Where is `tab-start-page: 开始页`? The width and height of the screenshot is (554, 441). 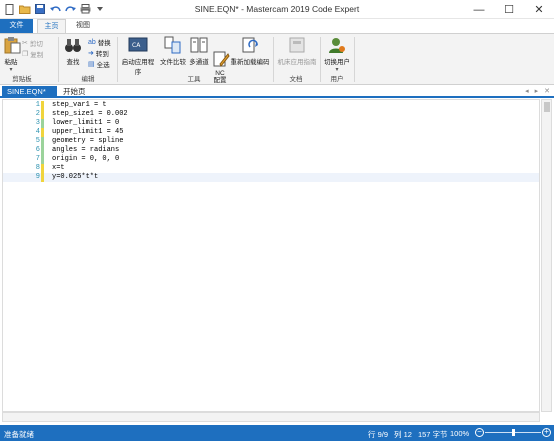
tab-start-page: 开始页 is located at coordinates (74, 92).